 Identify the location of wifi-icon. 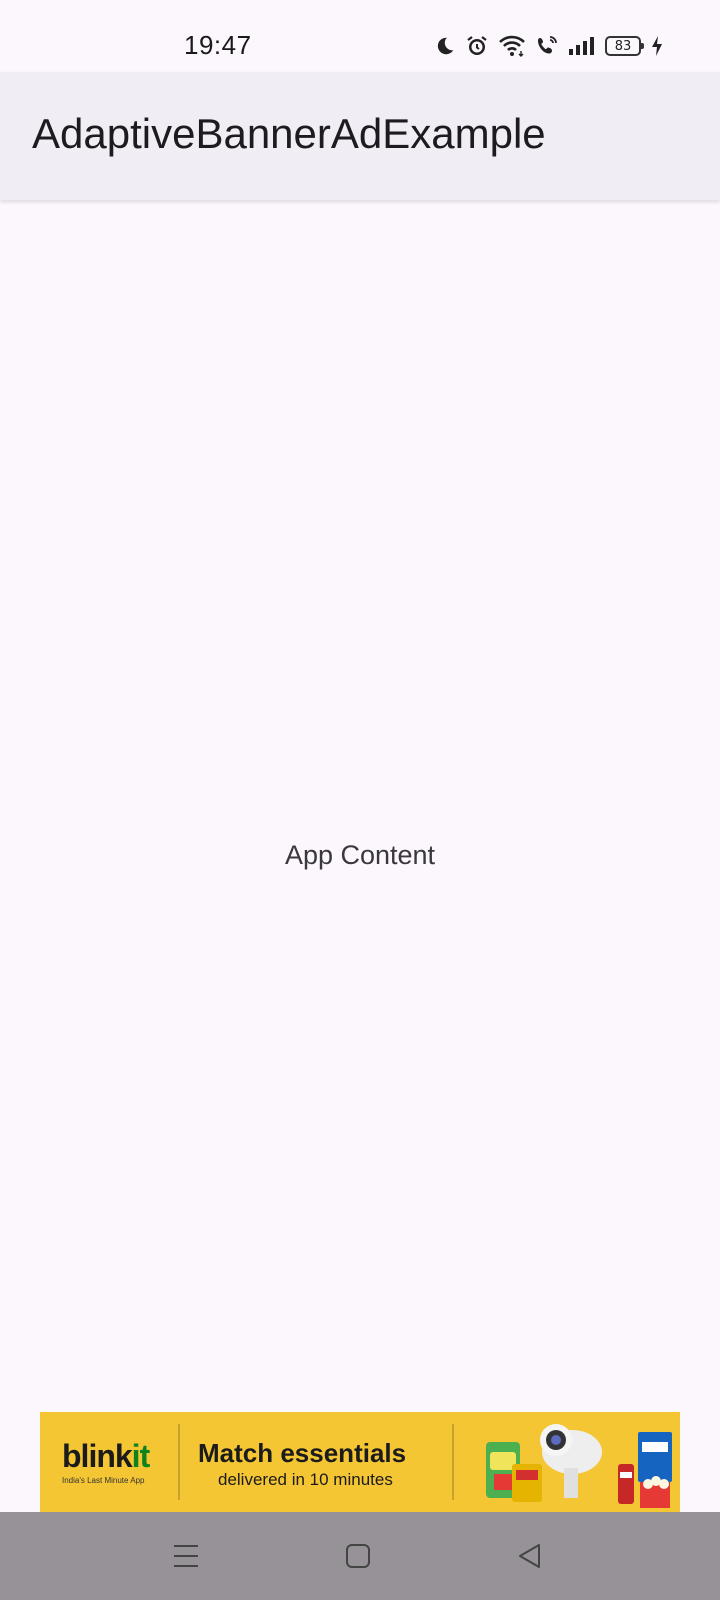
(512, 46).